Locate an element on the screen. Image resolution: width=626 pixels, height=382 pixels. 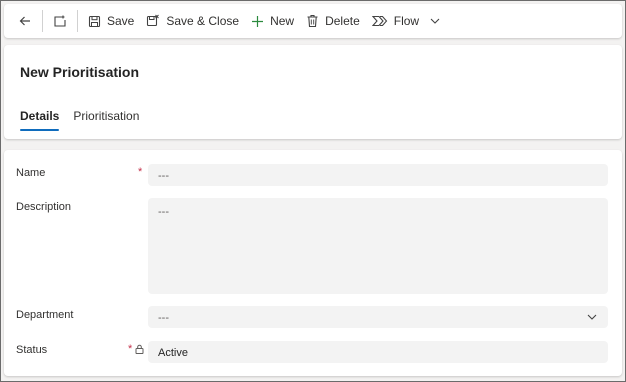
new-label: New is located at coordinates (282, 21).